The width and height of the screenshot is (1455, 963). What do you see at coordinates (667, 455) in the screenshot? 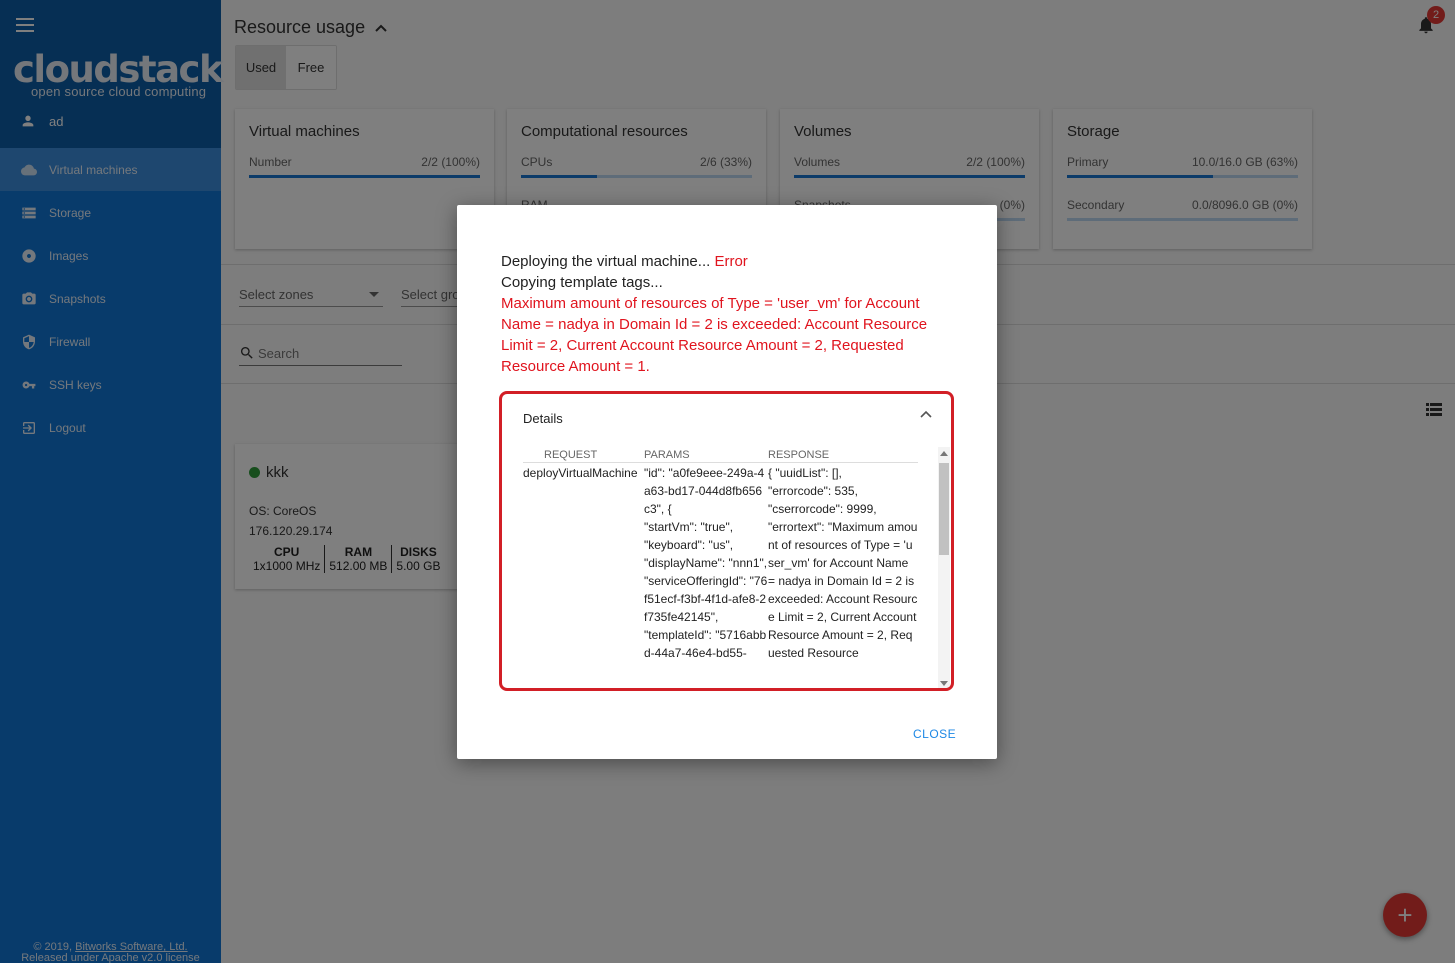
I see `col-params: PARAMS` at bounding box center [667, 455].